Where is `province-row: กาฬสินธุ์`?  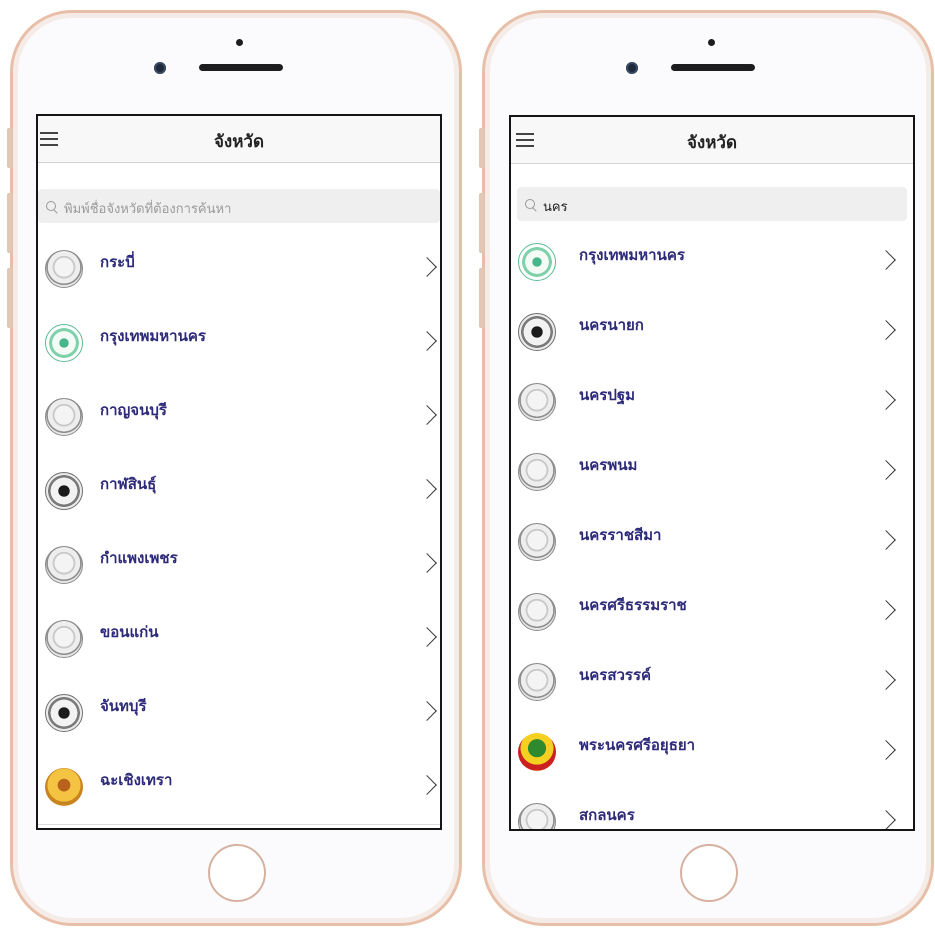
province-row: กาฬสินธุ์ is located at coordinates (239, 491).